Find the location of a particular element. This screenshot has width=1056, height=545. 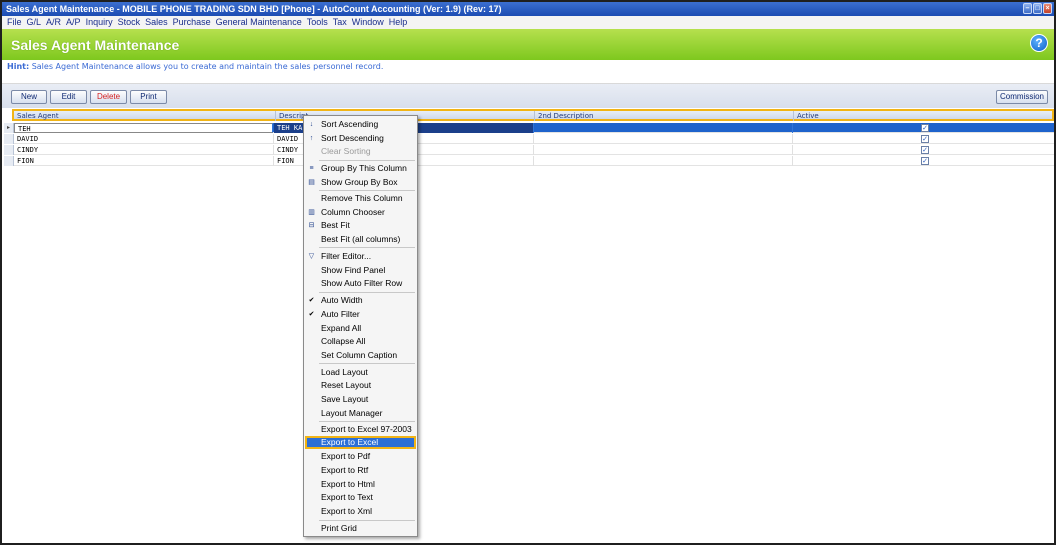

maximize-icon: □ is located at coordinates (1037, 8).